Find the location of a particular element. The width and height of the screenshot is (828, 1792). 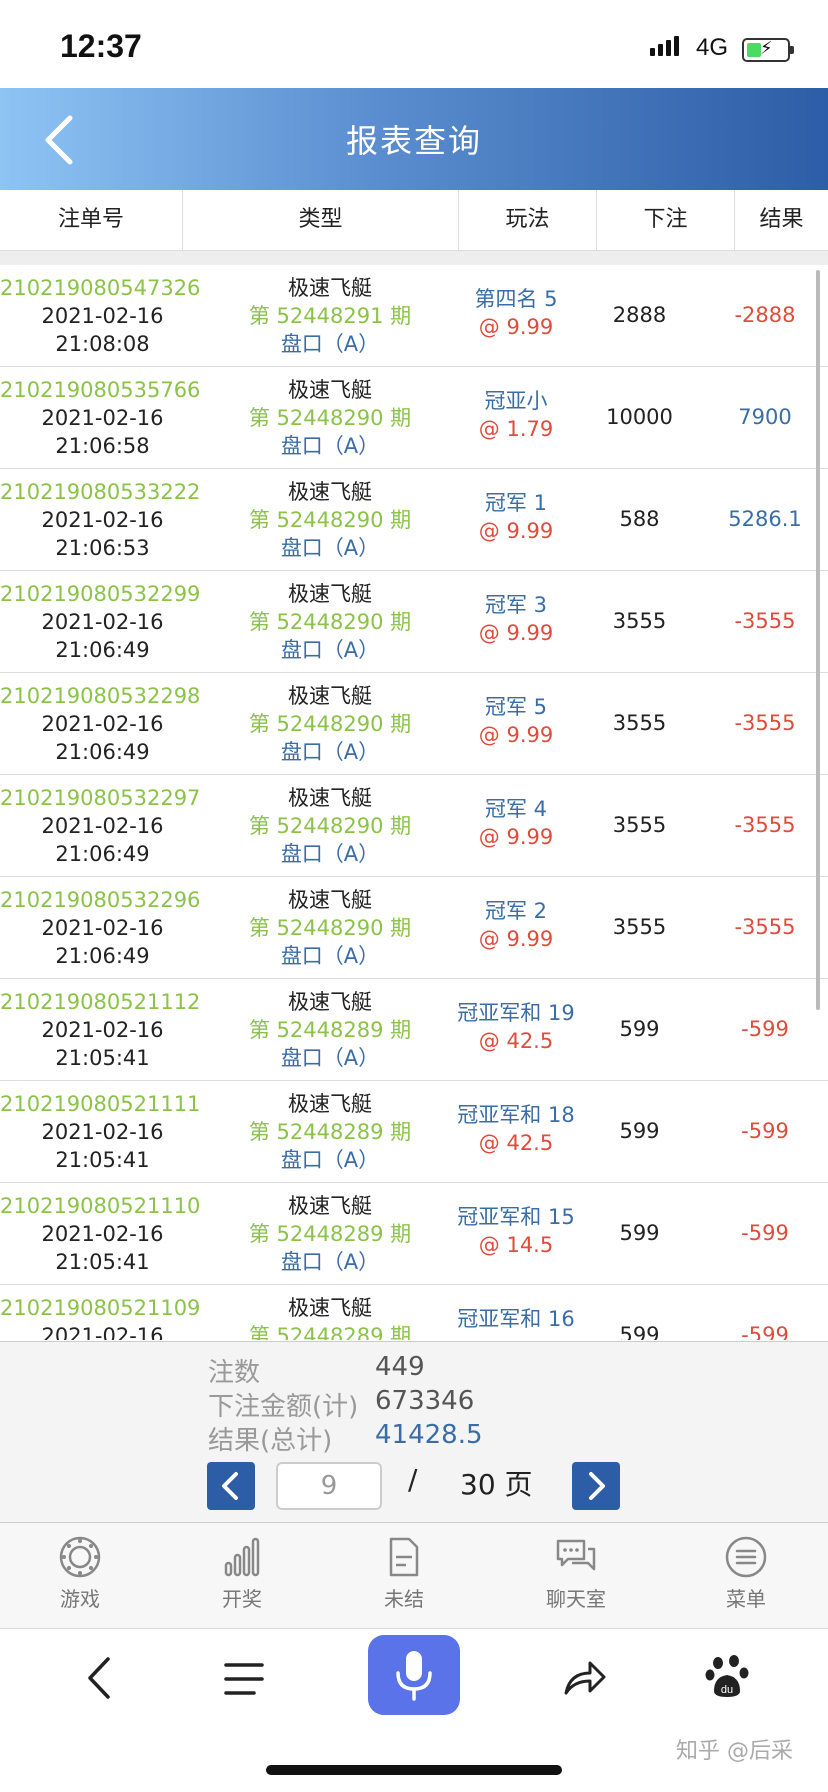

tab-label: 未结 is located at coordinates (404, 1599).